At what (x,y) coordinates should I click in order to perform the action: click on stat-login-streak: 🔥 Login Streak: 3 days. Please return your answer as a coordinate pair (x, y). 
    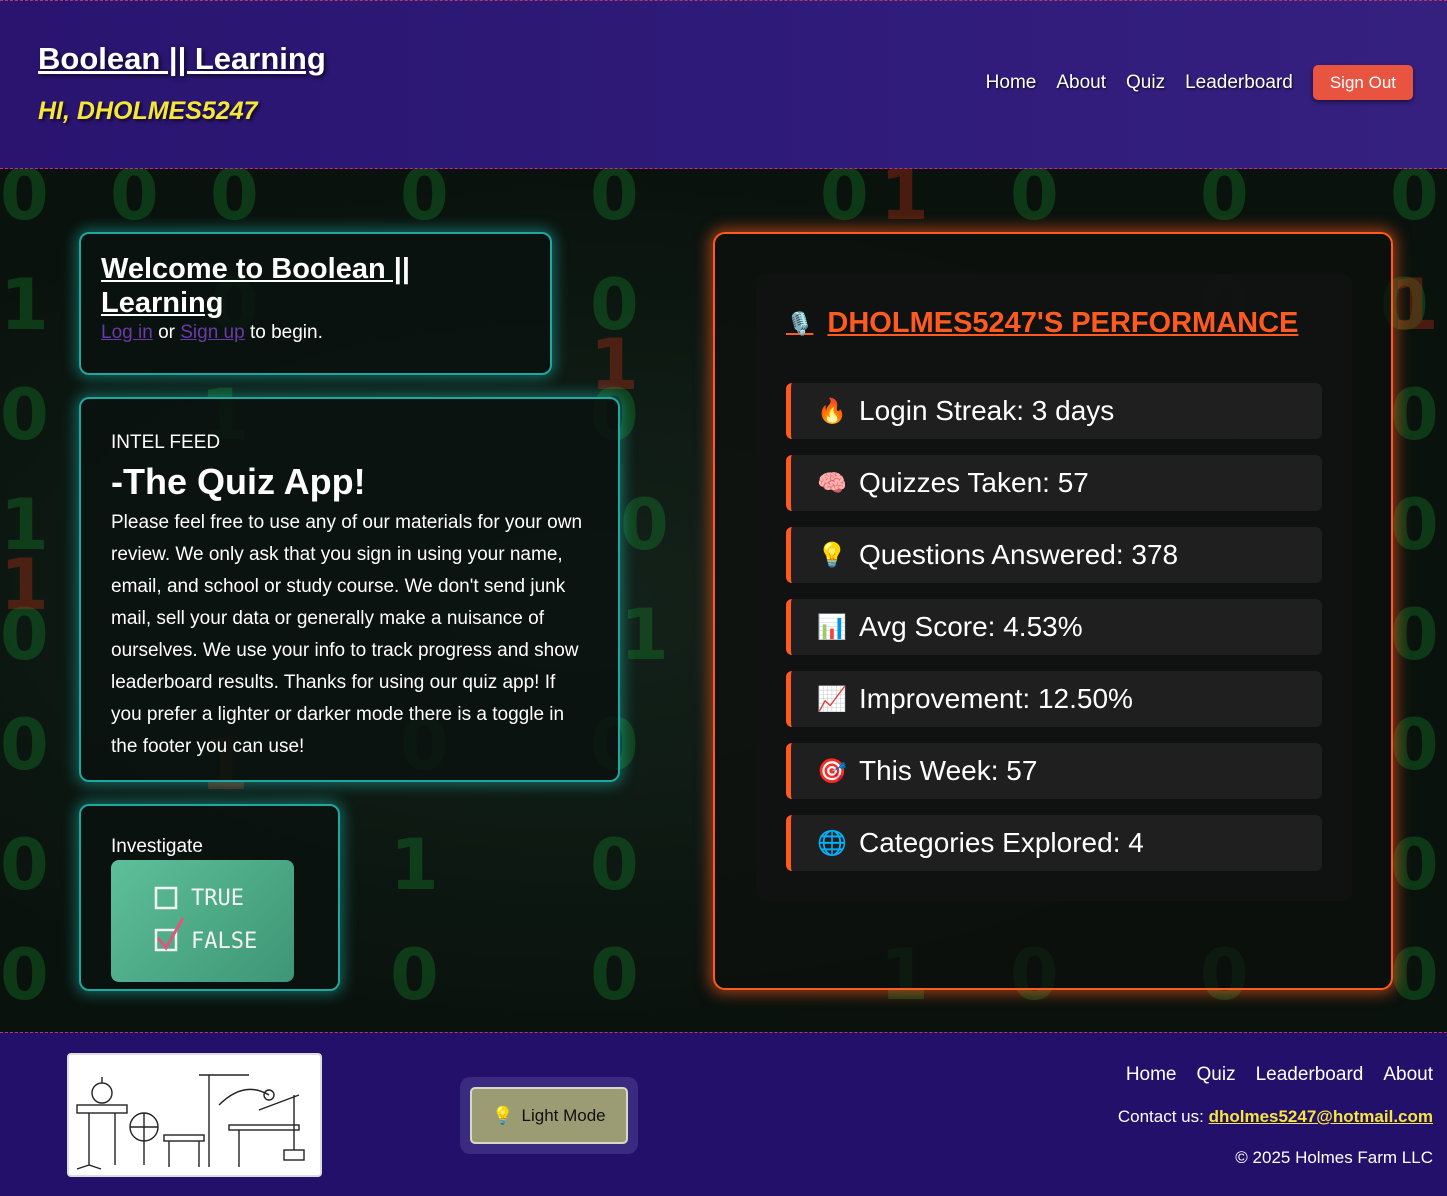
    Looking at the image, I should click on (1054, 411).